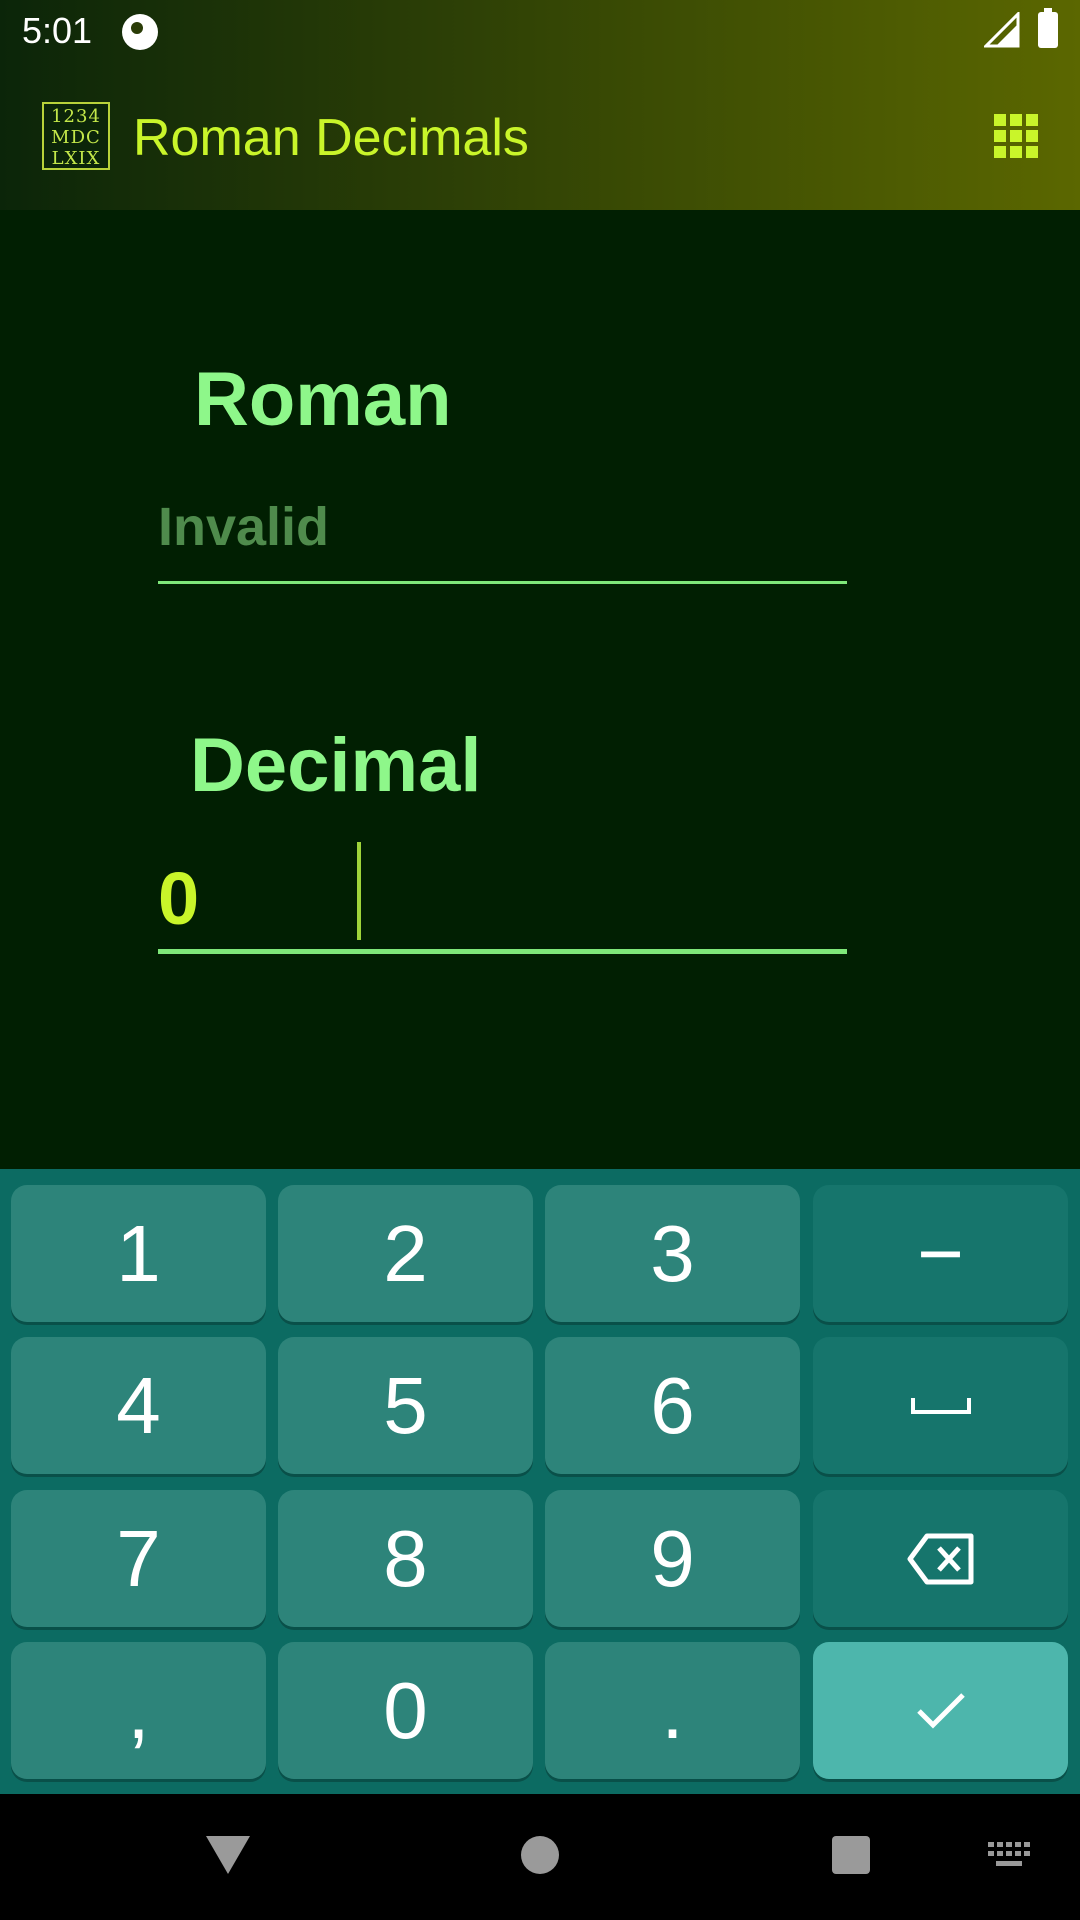 The image size is (1080, 1920). Describe the element at coordinates (405, 1710) in the screenshot. I see `key-0: 0` at that location.